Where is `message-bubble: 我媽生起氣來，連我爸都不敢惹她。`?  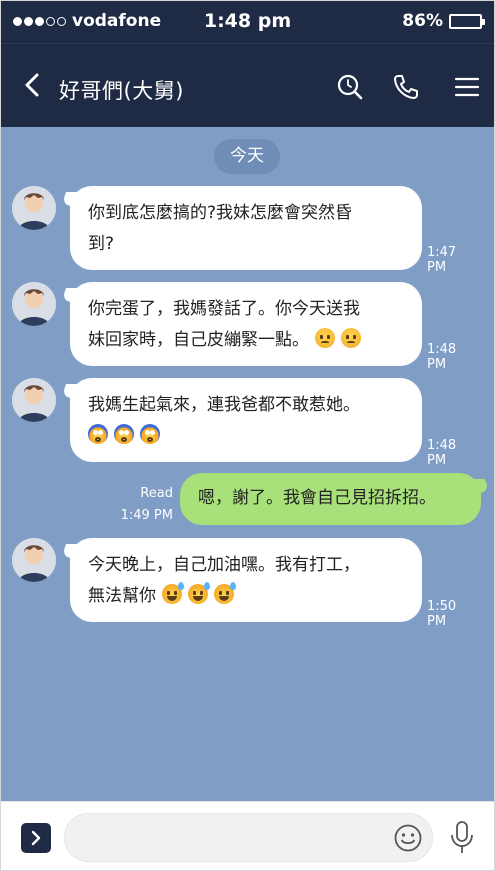 message-bubble: 我媽生起氣來，連我爸都不敢惹她。 is located at coordinates (246, 420).